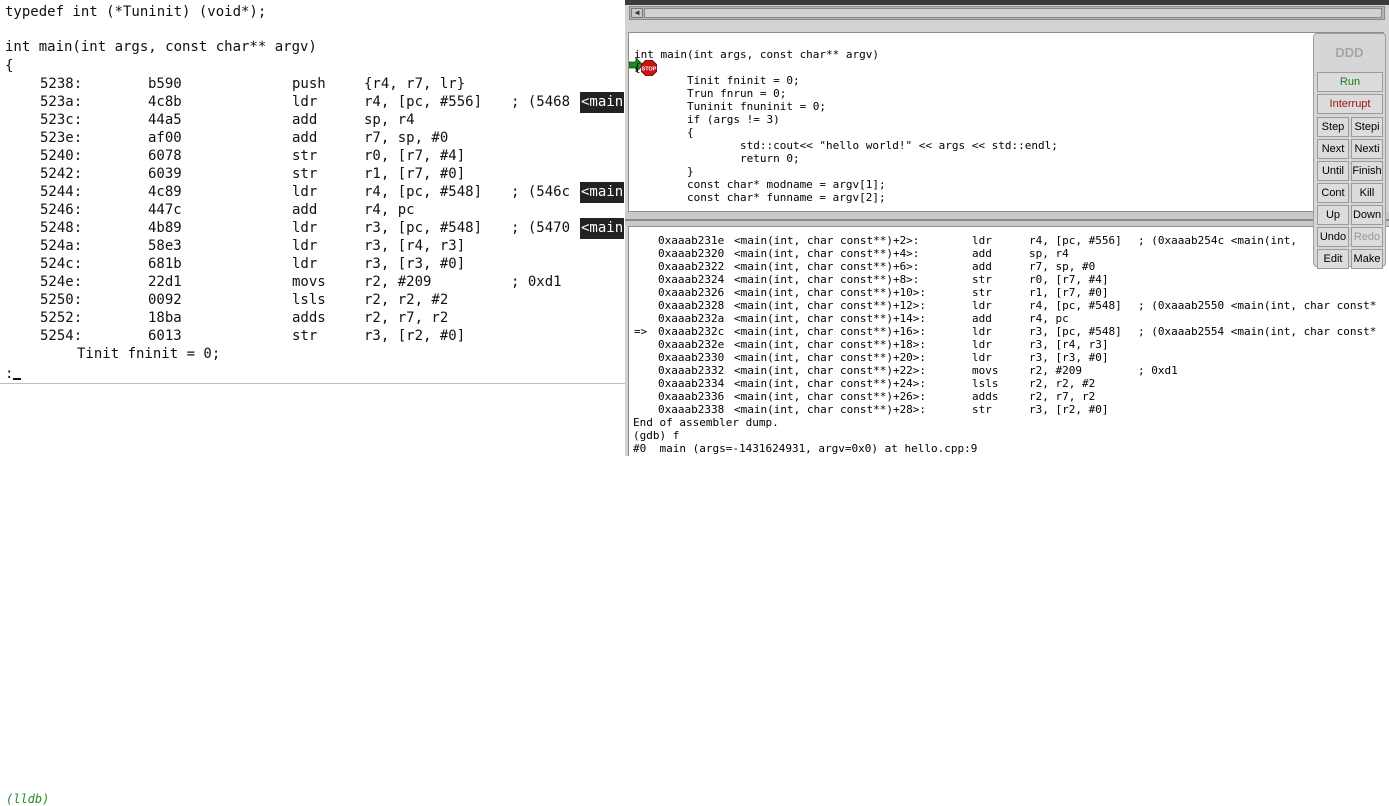 The height and width of the screenshot is (806, 1389). I want to click on make-button: Make, so click(1367, 259).